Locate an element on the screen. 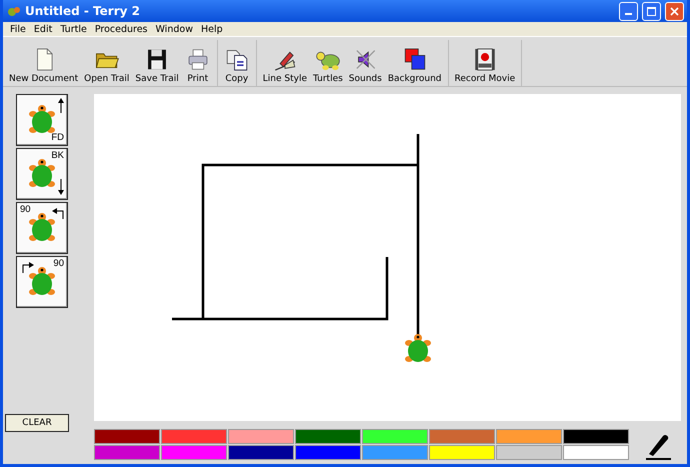 The width and height of the screenshot is (690, 467). turn-left-arrow-icon is located at coordinates (58, 214).